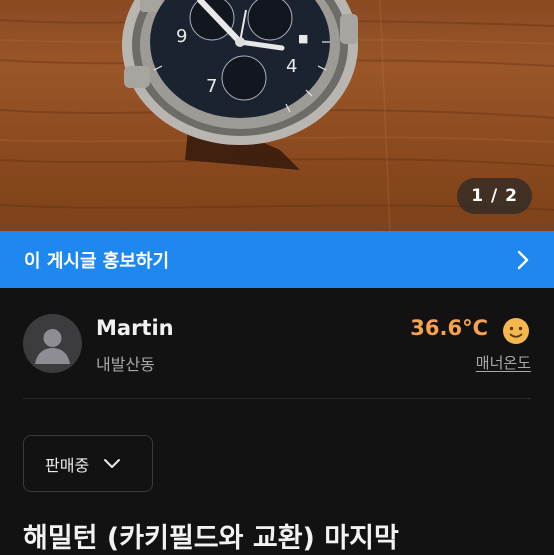 The height and width of the screenshot is (555, 554). Describe the element at coordinates (516, 331) in the screenshot. I see `smiling-face-icon` at that location.